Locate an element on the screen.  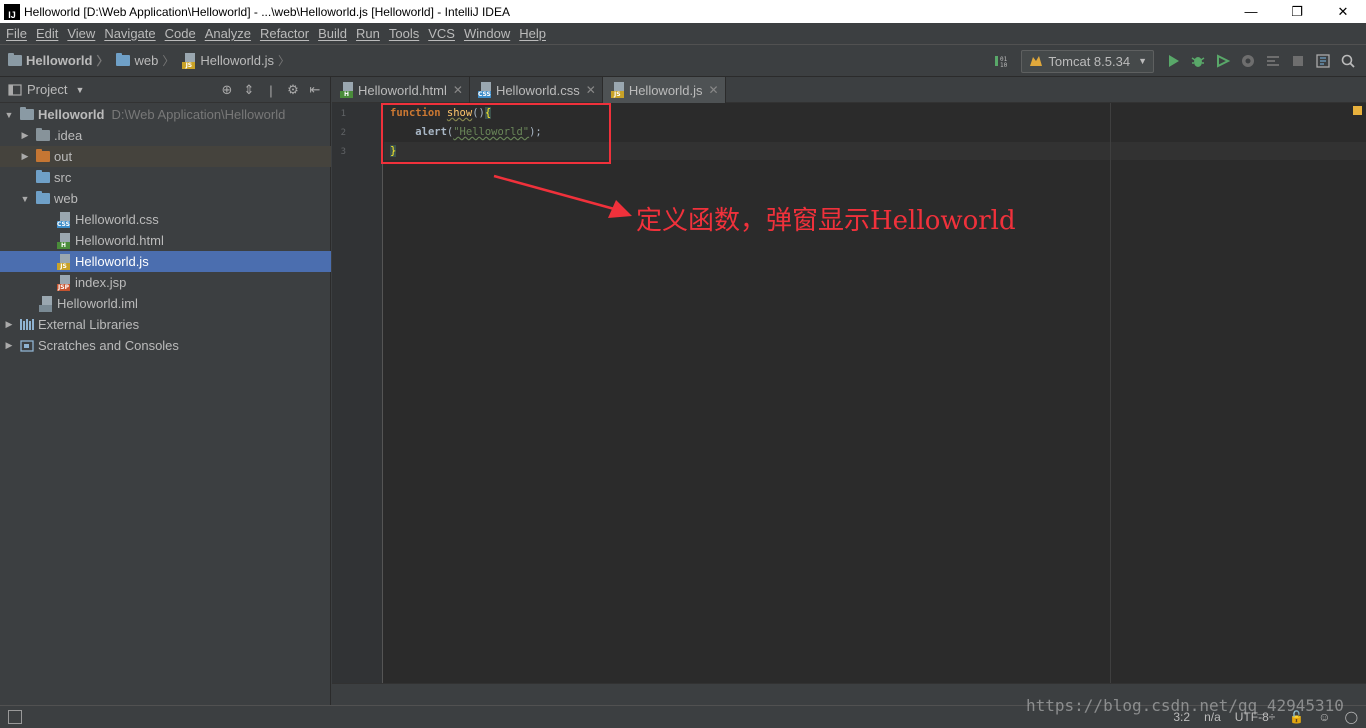
tab-helloworld-css: CSS Helloworld.css ✕ is located at coordinates (536, 90).